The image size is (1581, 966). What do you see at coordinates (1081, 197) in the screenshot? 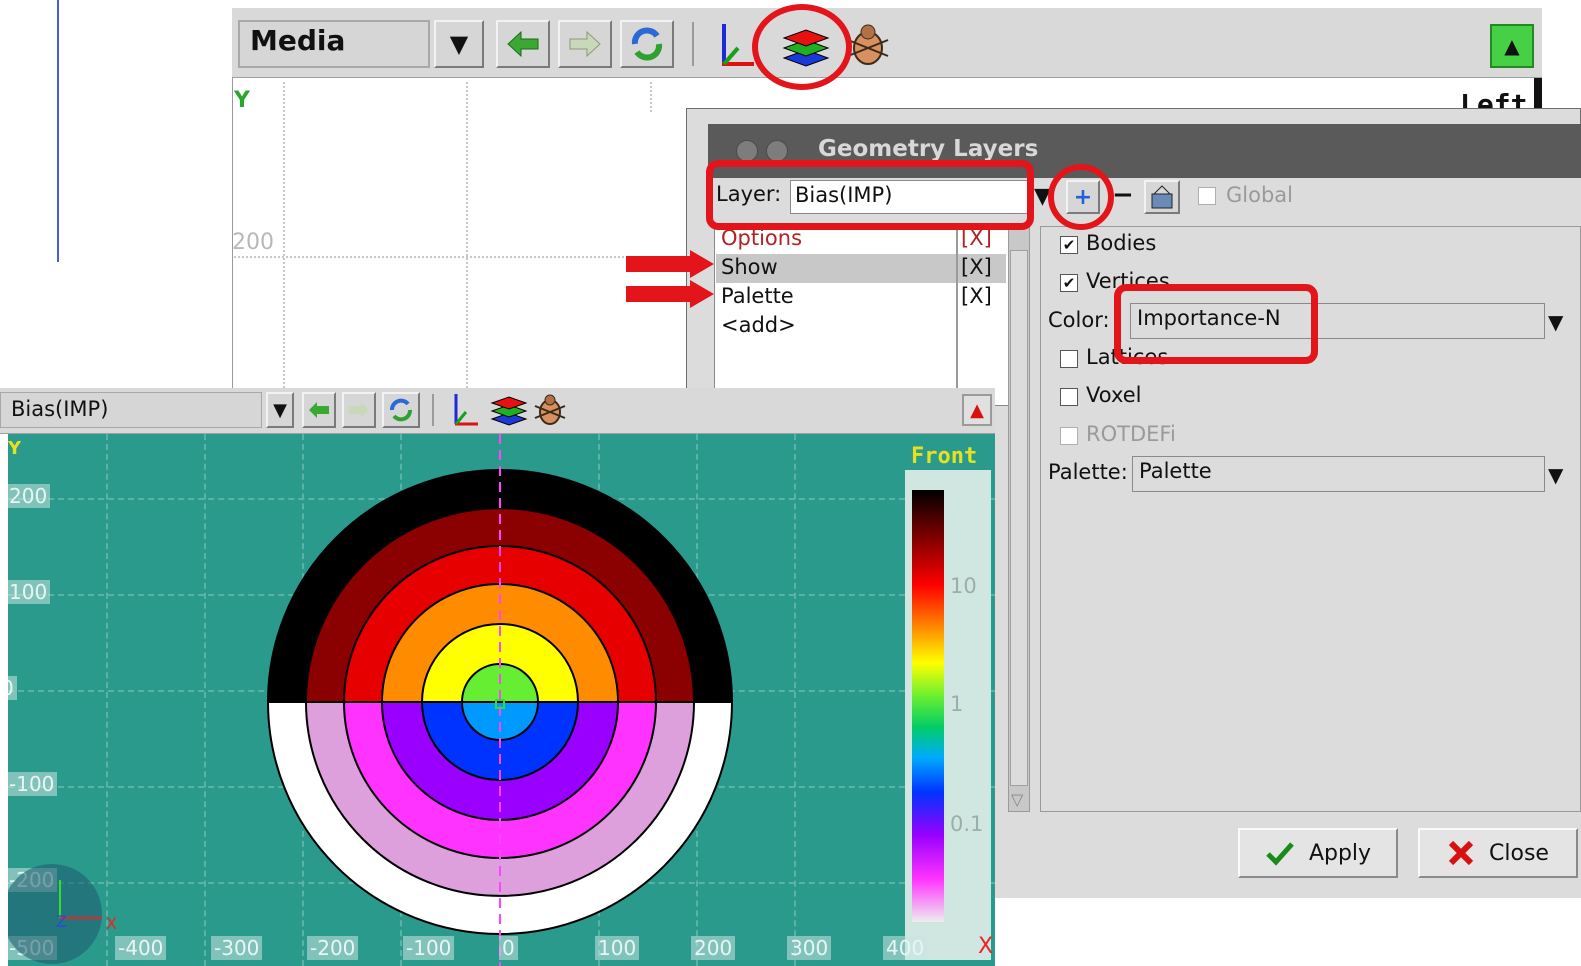
I see `annotation-circle-add` at bounding box center [1081, 197].